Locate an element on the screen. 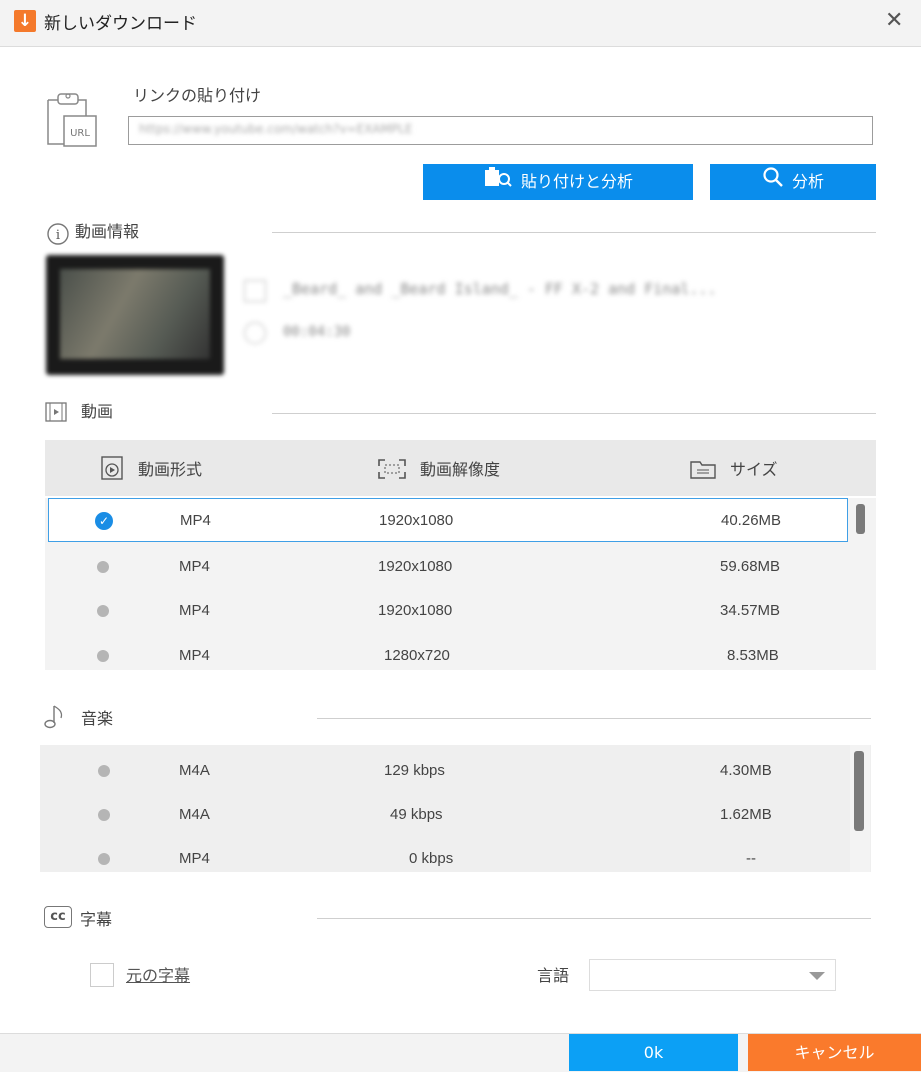 This screenshot has height=1072, width=921. video-format-icon is located at coordinates (112, 470).